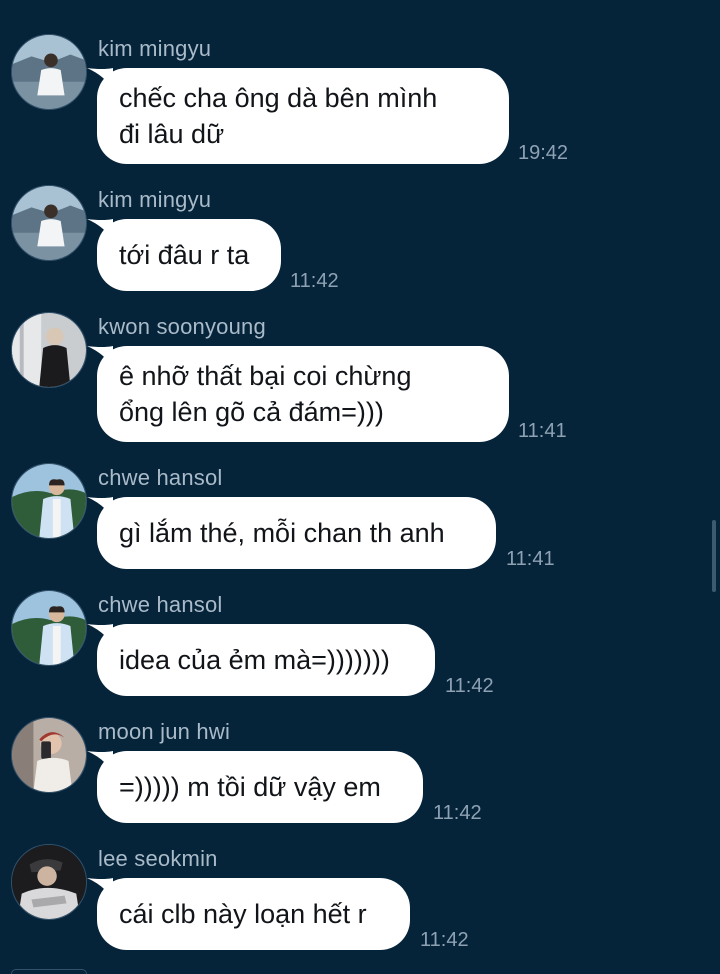  I want to click on message-bubble: tới đâu r ta, so click(184, 255).